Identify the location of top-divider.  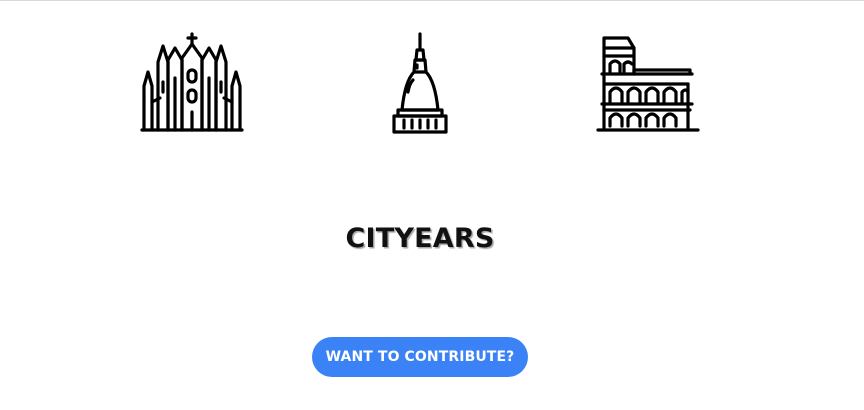
(432, 0).